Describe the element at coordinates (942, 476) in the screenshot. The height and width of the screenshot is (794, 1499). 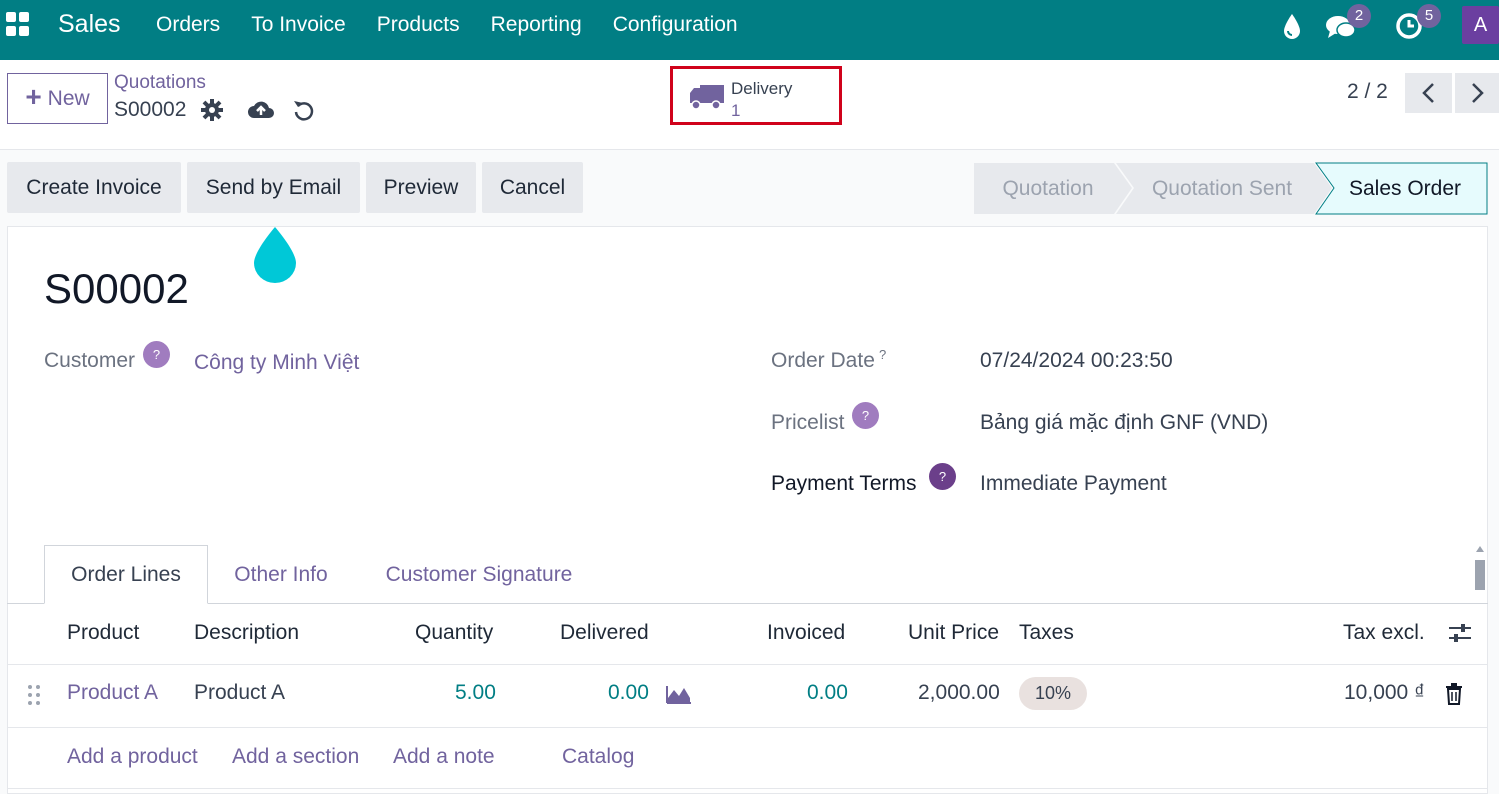
I see `payment-terms-help-icon: ?` at that location.